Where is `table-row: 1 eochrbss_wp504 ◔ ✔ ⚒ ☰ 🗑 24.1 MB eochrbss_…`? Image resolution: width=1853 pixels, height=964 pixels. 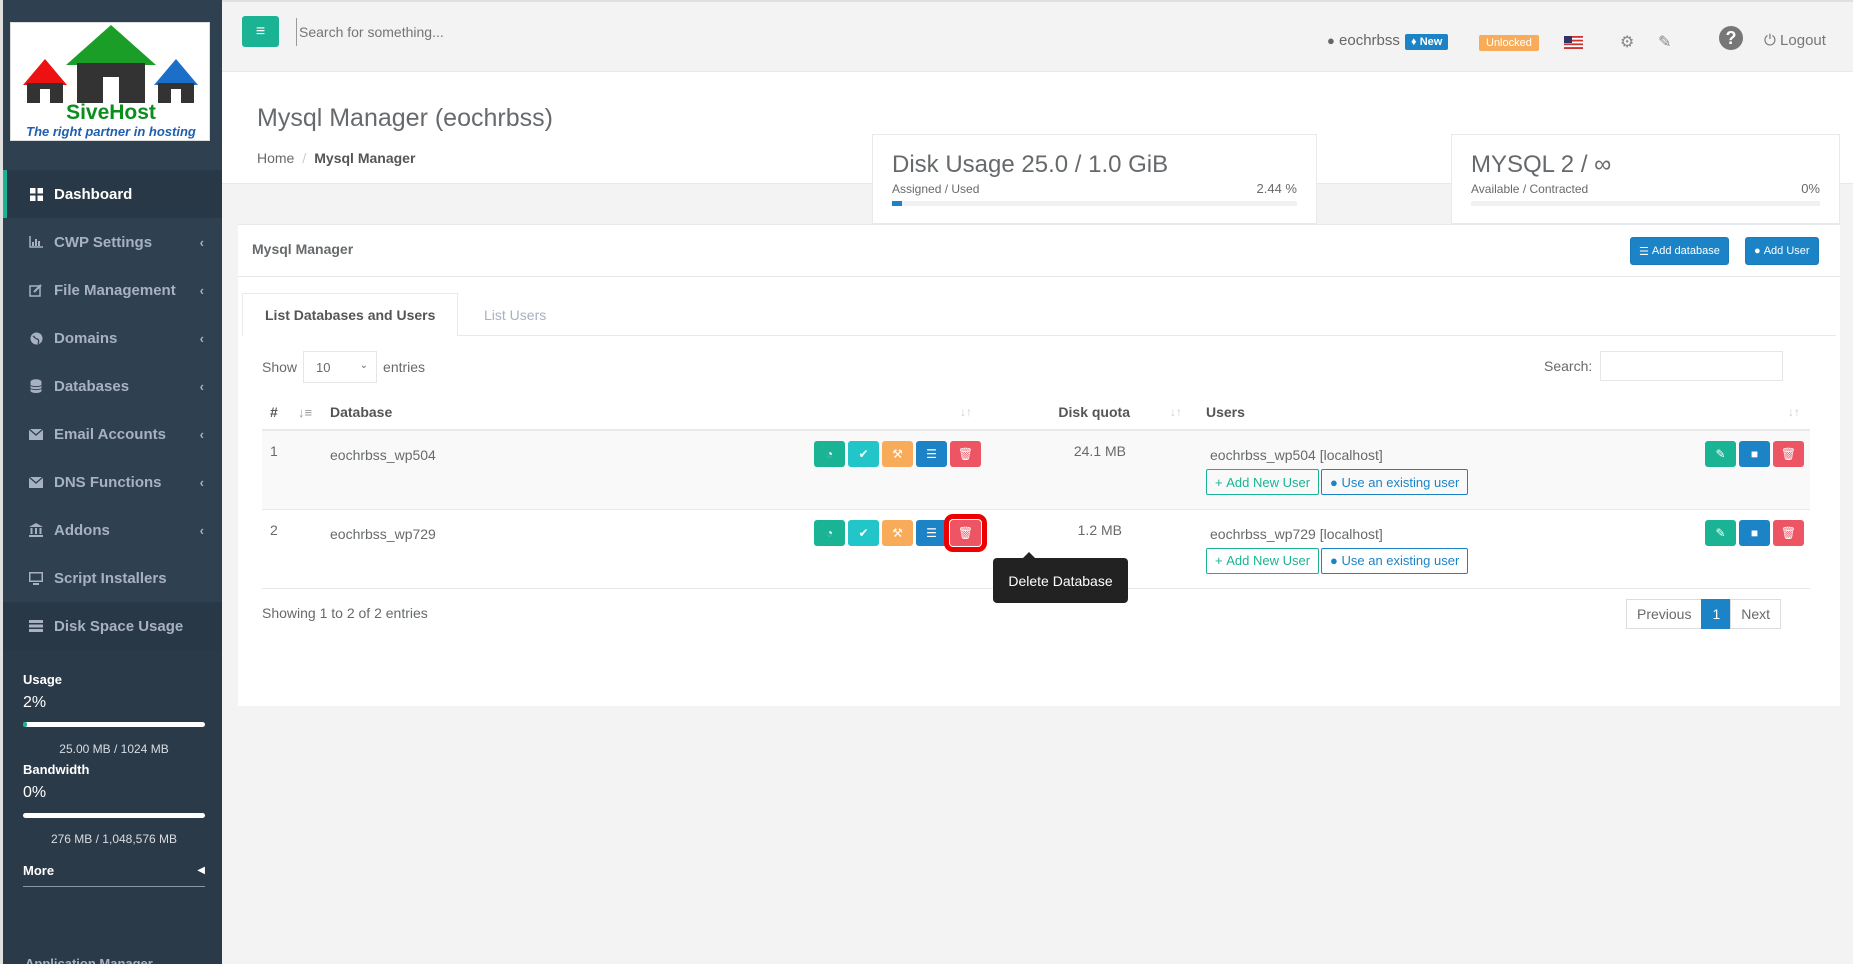
table-row: 1 eochrbss_wp504 ◔ ✔ ⚒ ☰ 🗑 24.1 MB eochrbss_… is located at coordinates (1036, 470).